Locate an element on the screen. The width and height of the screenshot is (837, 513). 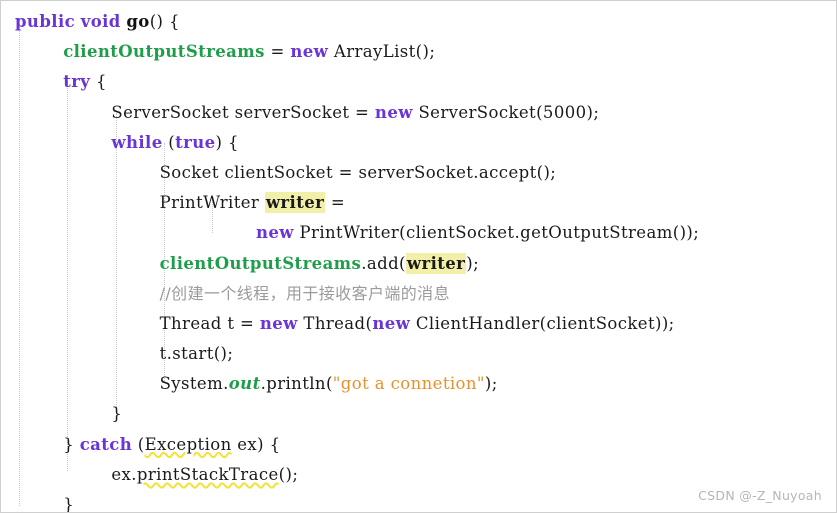
code-token: (); is located at coordinates (288, 474).